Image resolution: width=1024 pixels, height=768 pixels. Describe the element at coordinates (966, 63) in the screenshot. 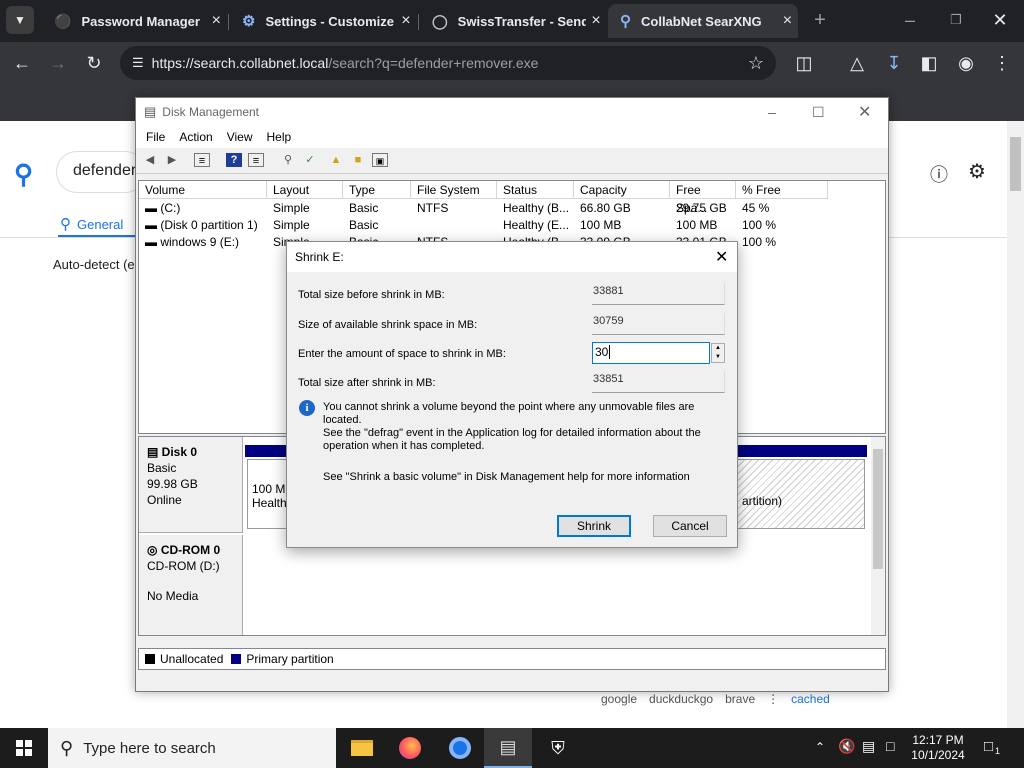

I see `profile-avatar-icon: ◉` at that location.